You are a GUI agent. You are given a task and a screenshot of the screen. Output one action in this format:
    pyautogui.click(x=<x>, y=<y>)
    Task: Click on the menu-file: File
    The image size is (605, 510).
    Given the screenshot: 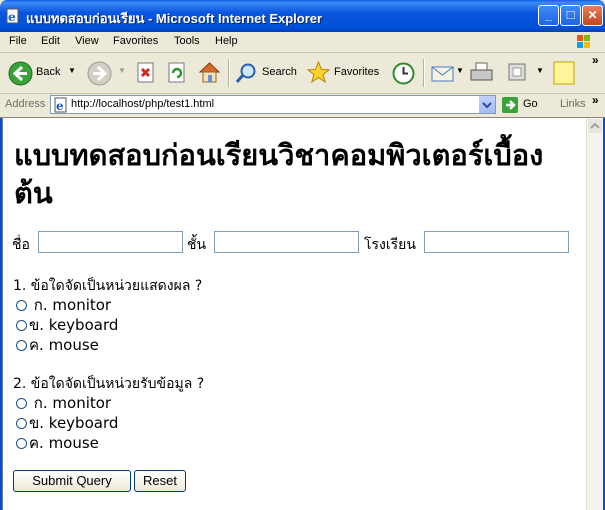 What is the action you would take?
    pyautogui.click(x=18, y=41)
    